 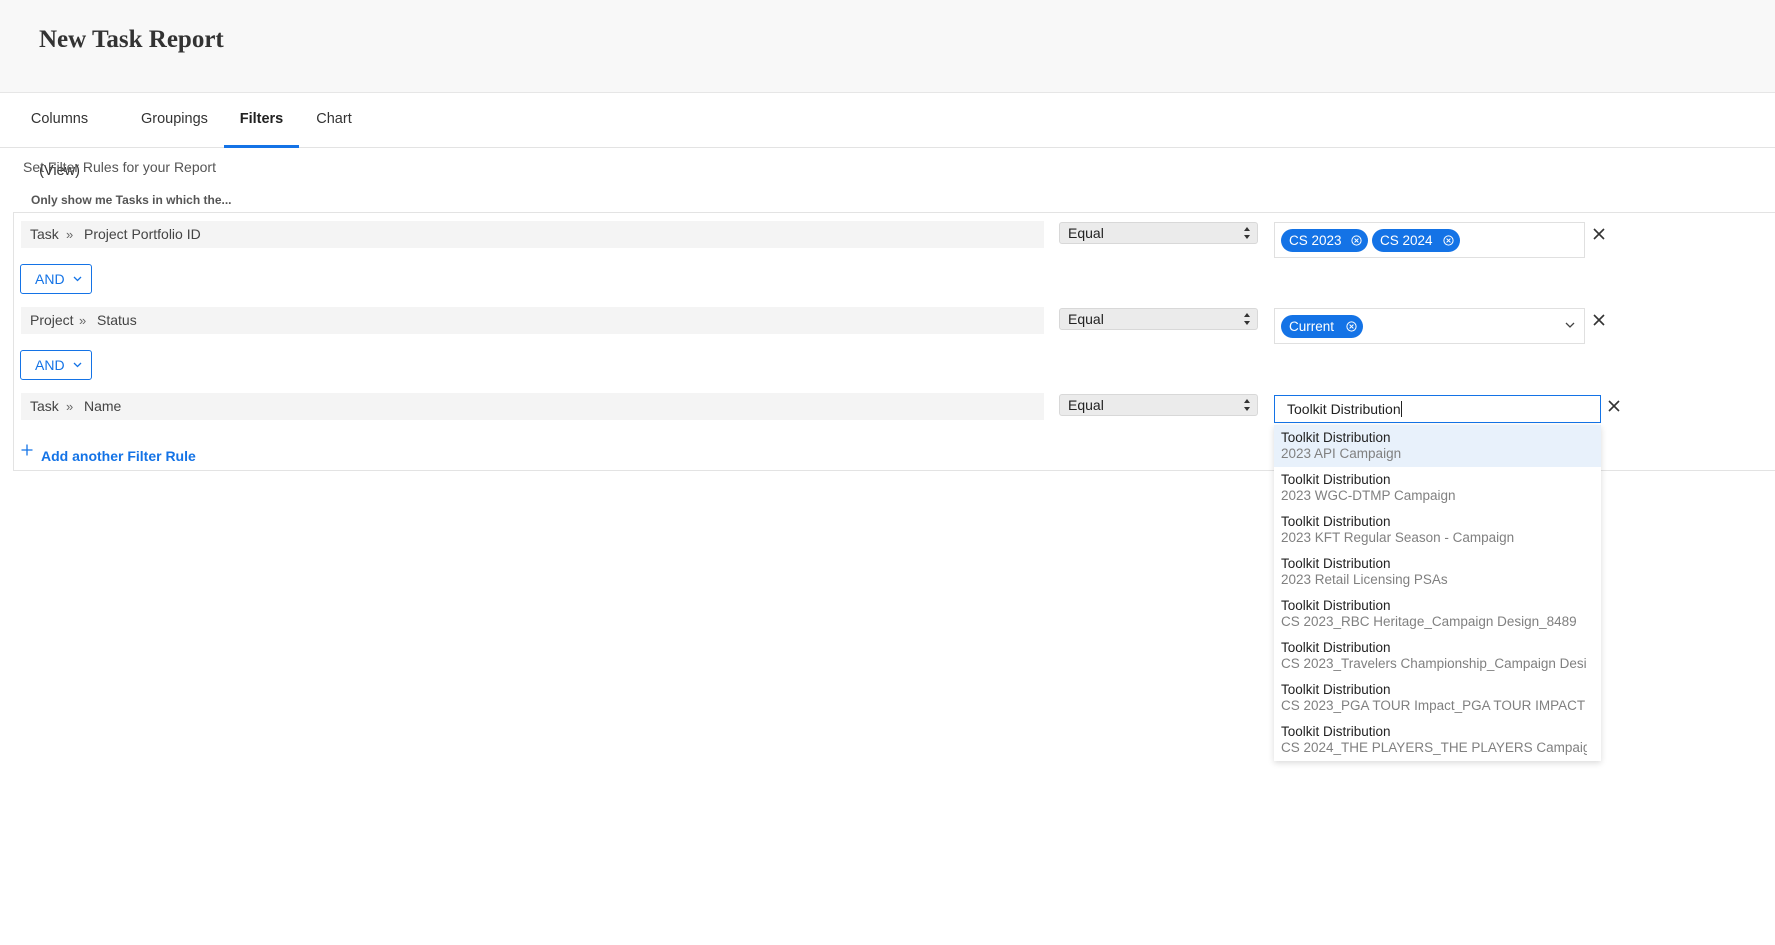 What do you see at coordinates (1344, 409) in the screenshot?
I see `rule-3-input-text: Toolkit Distribution` at bounding box center [1344, 409].